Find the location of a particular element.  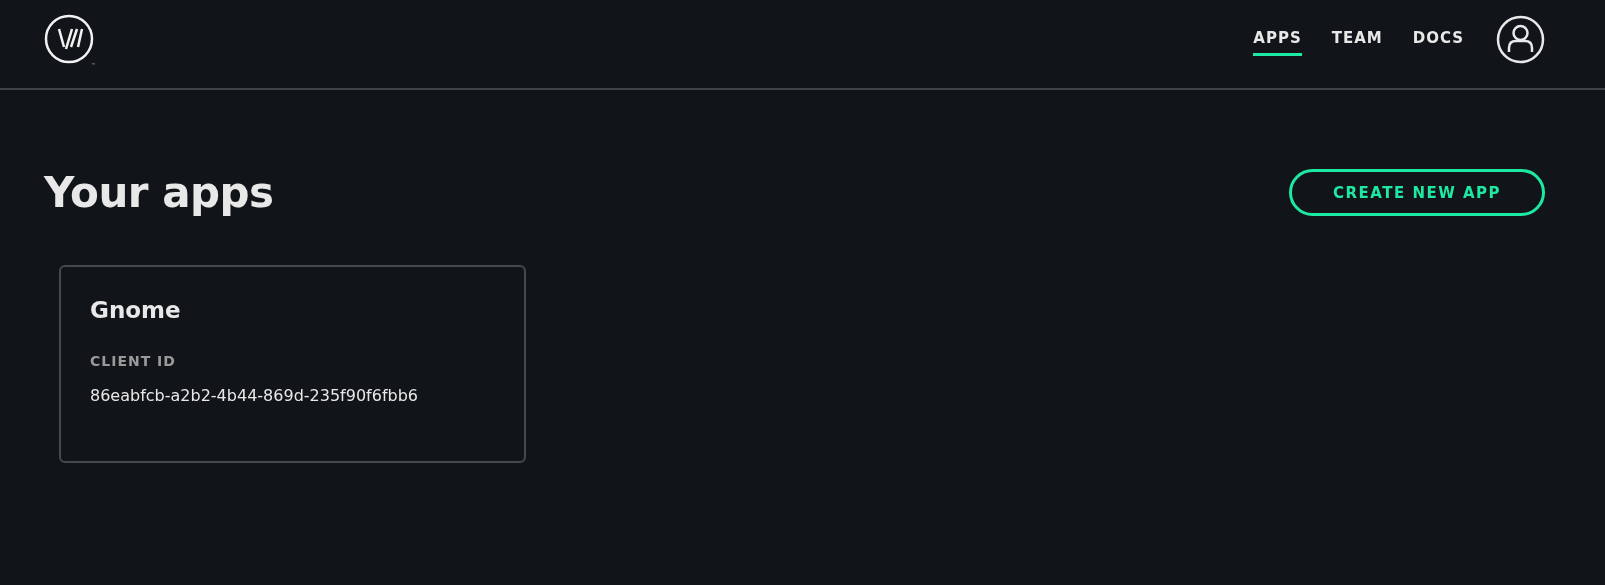

page-title: Your apps is located at coordinates (159, 192).